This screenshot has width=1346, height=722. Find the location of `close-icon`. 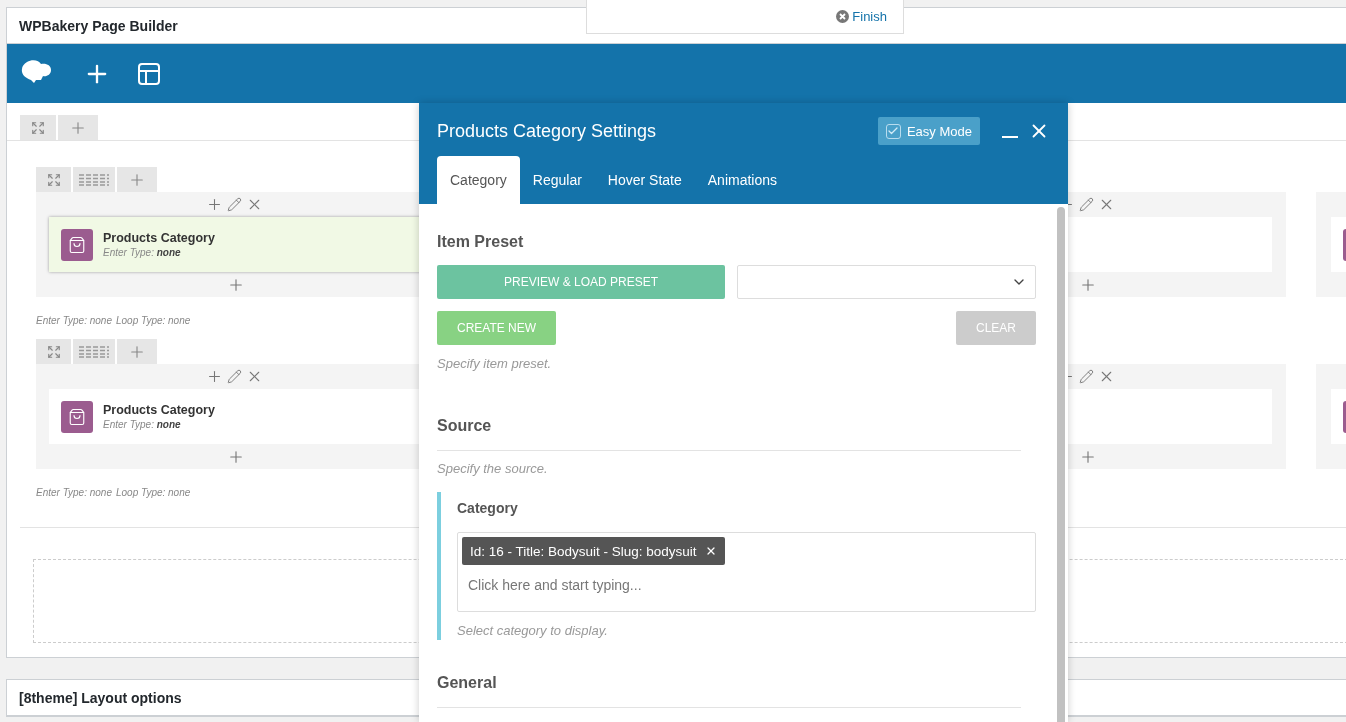

close-icon is located at coordinates (843, 16).